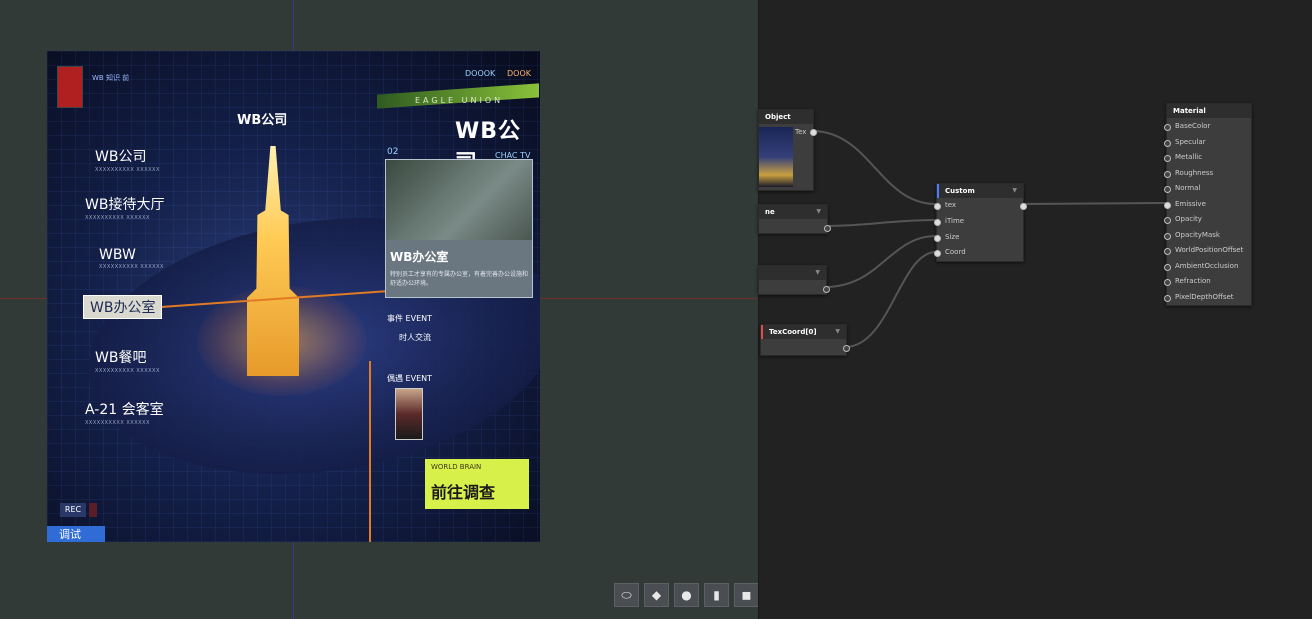 This screenshot has width=1312, height=619. Describe the element at coordinates (1189, 157) in the screenshot. I see `material-input-metallic: Metallic` at that location.